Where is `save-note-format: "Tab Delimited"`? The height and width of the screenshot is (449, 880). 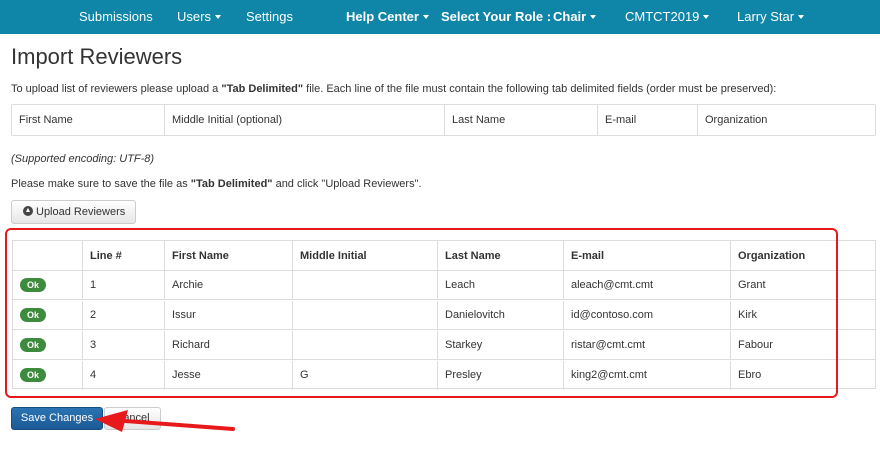 save-note-format: "Tab Delimited" is located at coordinates (231, 184).